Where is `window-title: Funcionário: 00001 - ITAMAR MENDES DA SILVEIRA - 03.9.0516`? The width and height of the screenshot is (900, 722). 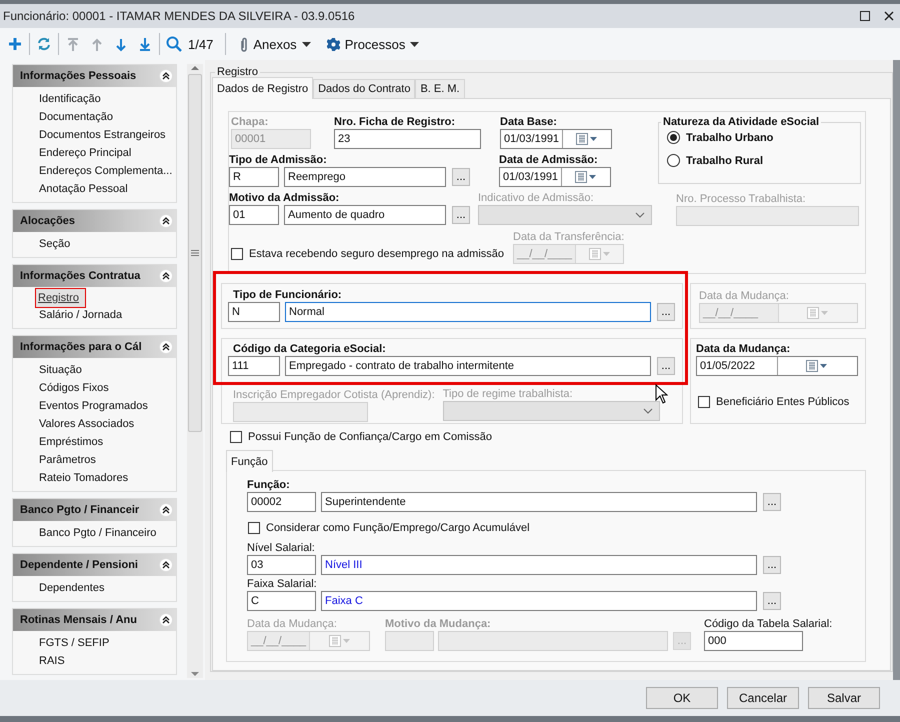 window-title: Funcionário: 00001 - ITAMAR MENDES DA SILVEIRA - 03.9.0516 is located at coordinates (179, 16).